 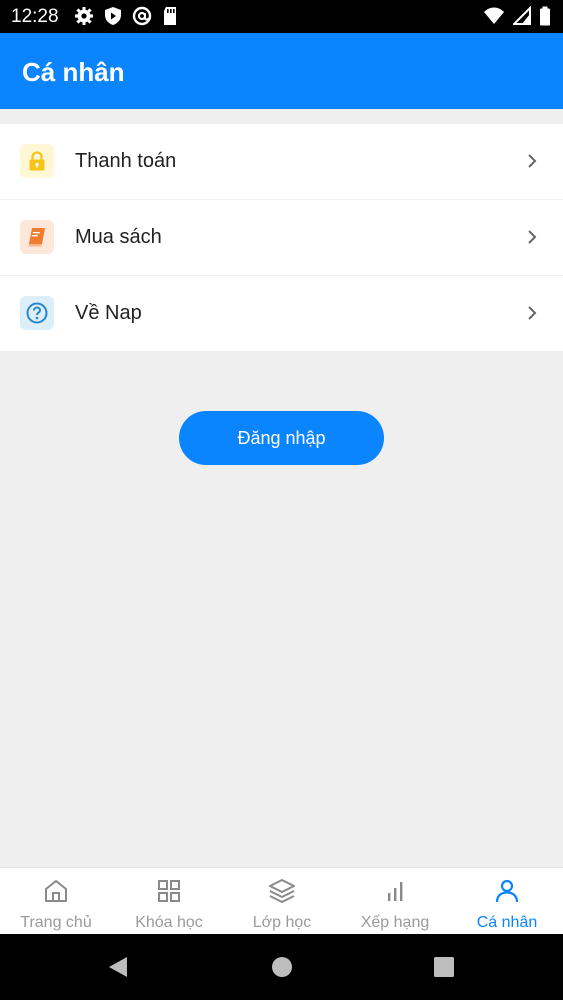 What do you see at coordinates (108, 313) in the screenshot?
I see `menu-item-label: Về Nap` at bounding box center [108, 313].